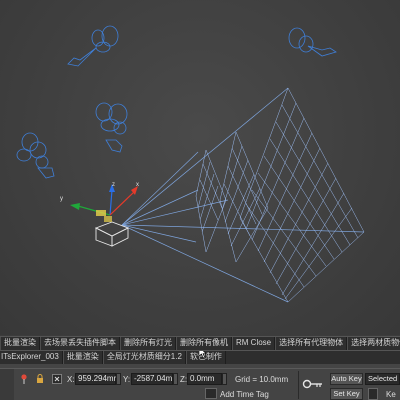  What do you see at coordinates (204, 379) in the screenshot?
I see `z-coordinate-field: 0.0mm` at bounding box center [204, 379].